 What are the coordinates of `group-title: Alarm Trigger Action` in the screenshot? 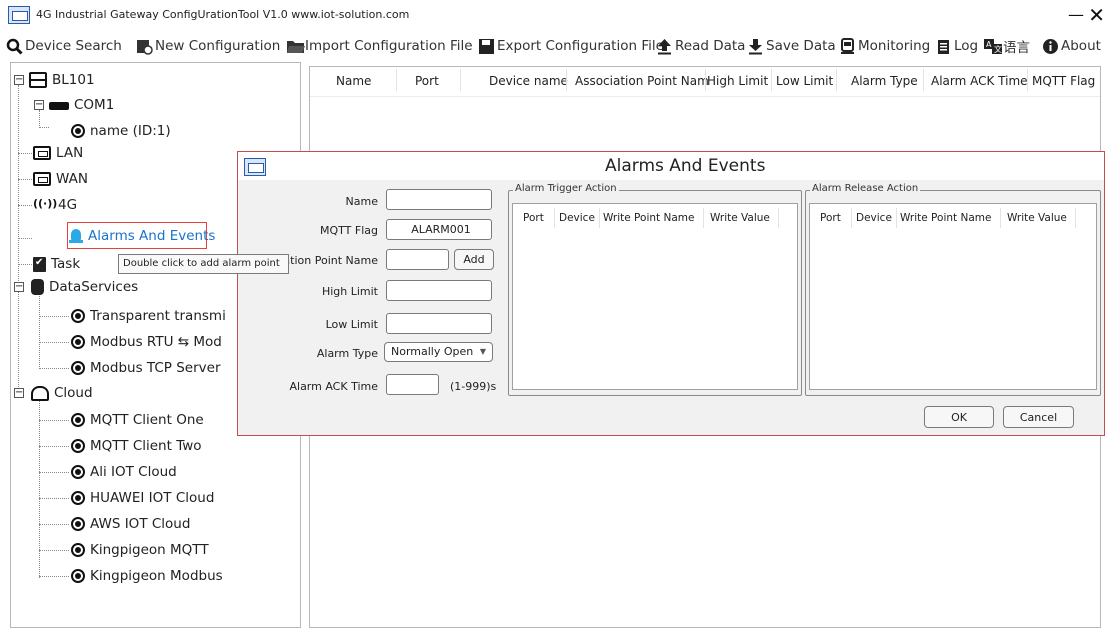 It's located at (566, 188).